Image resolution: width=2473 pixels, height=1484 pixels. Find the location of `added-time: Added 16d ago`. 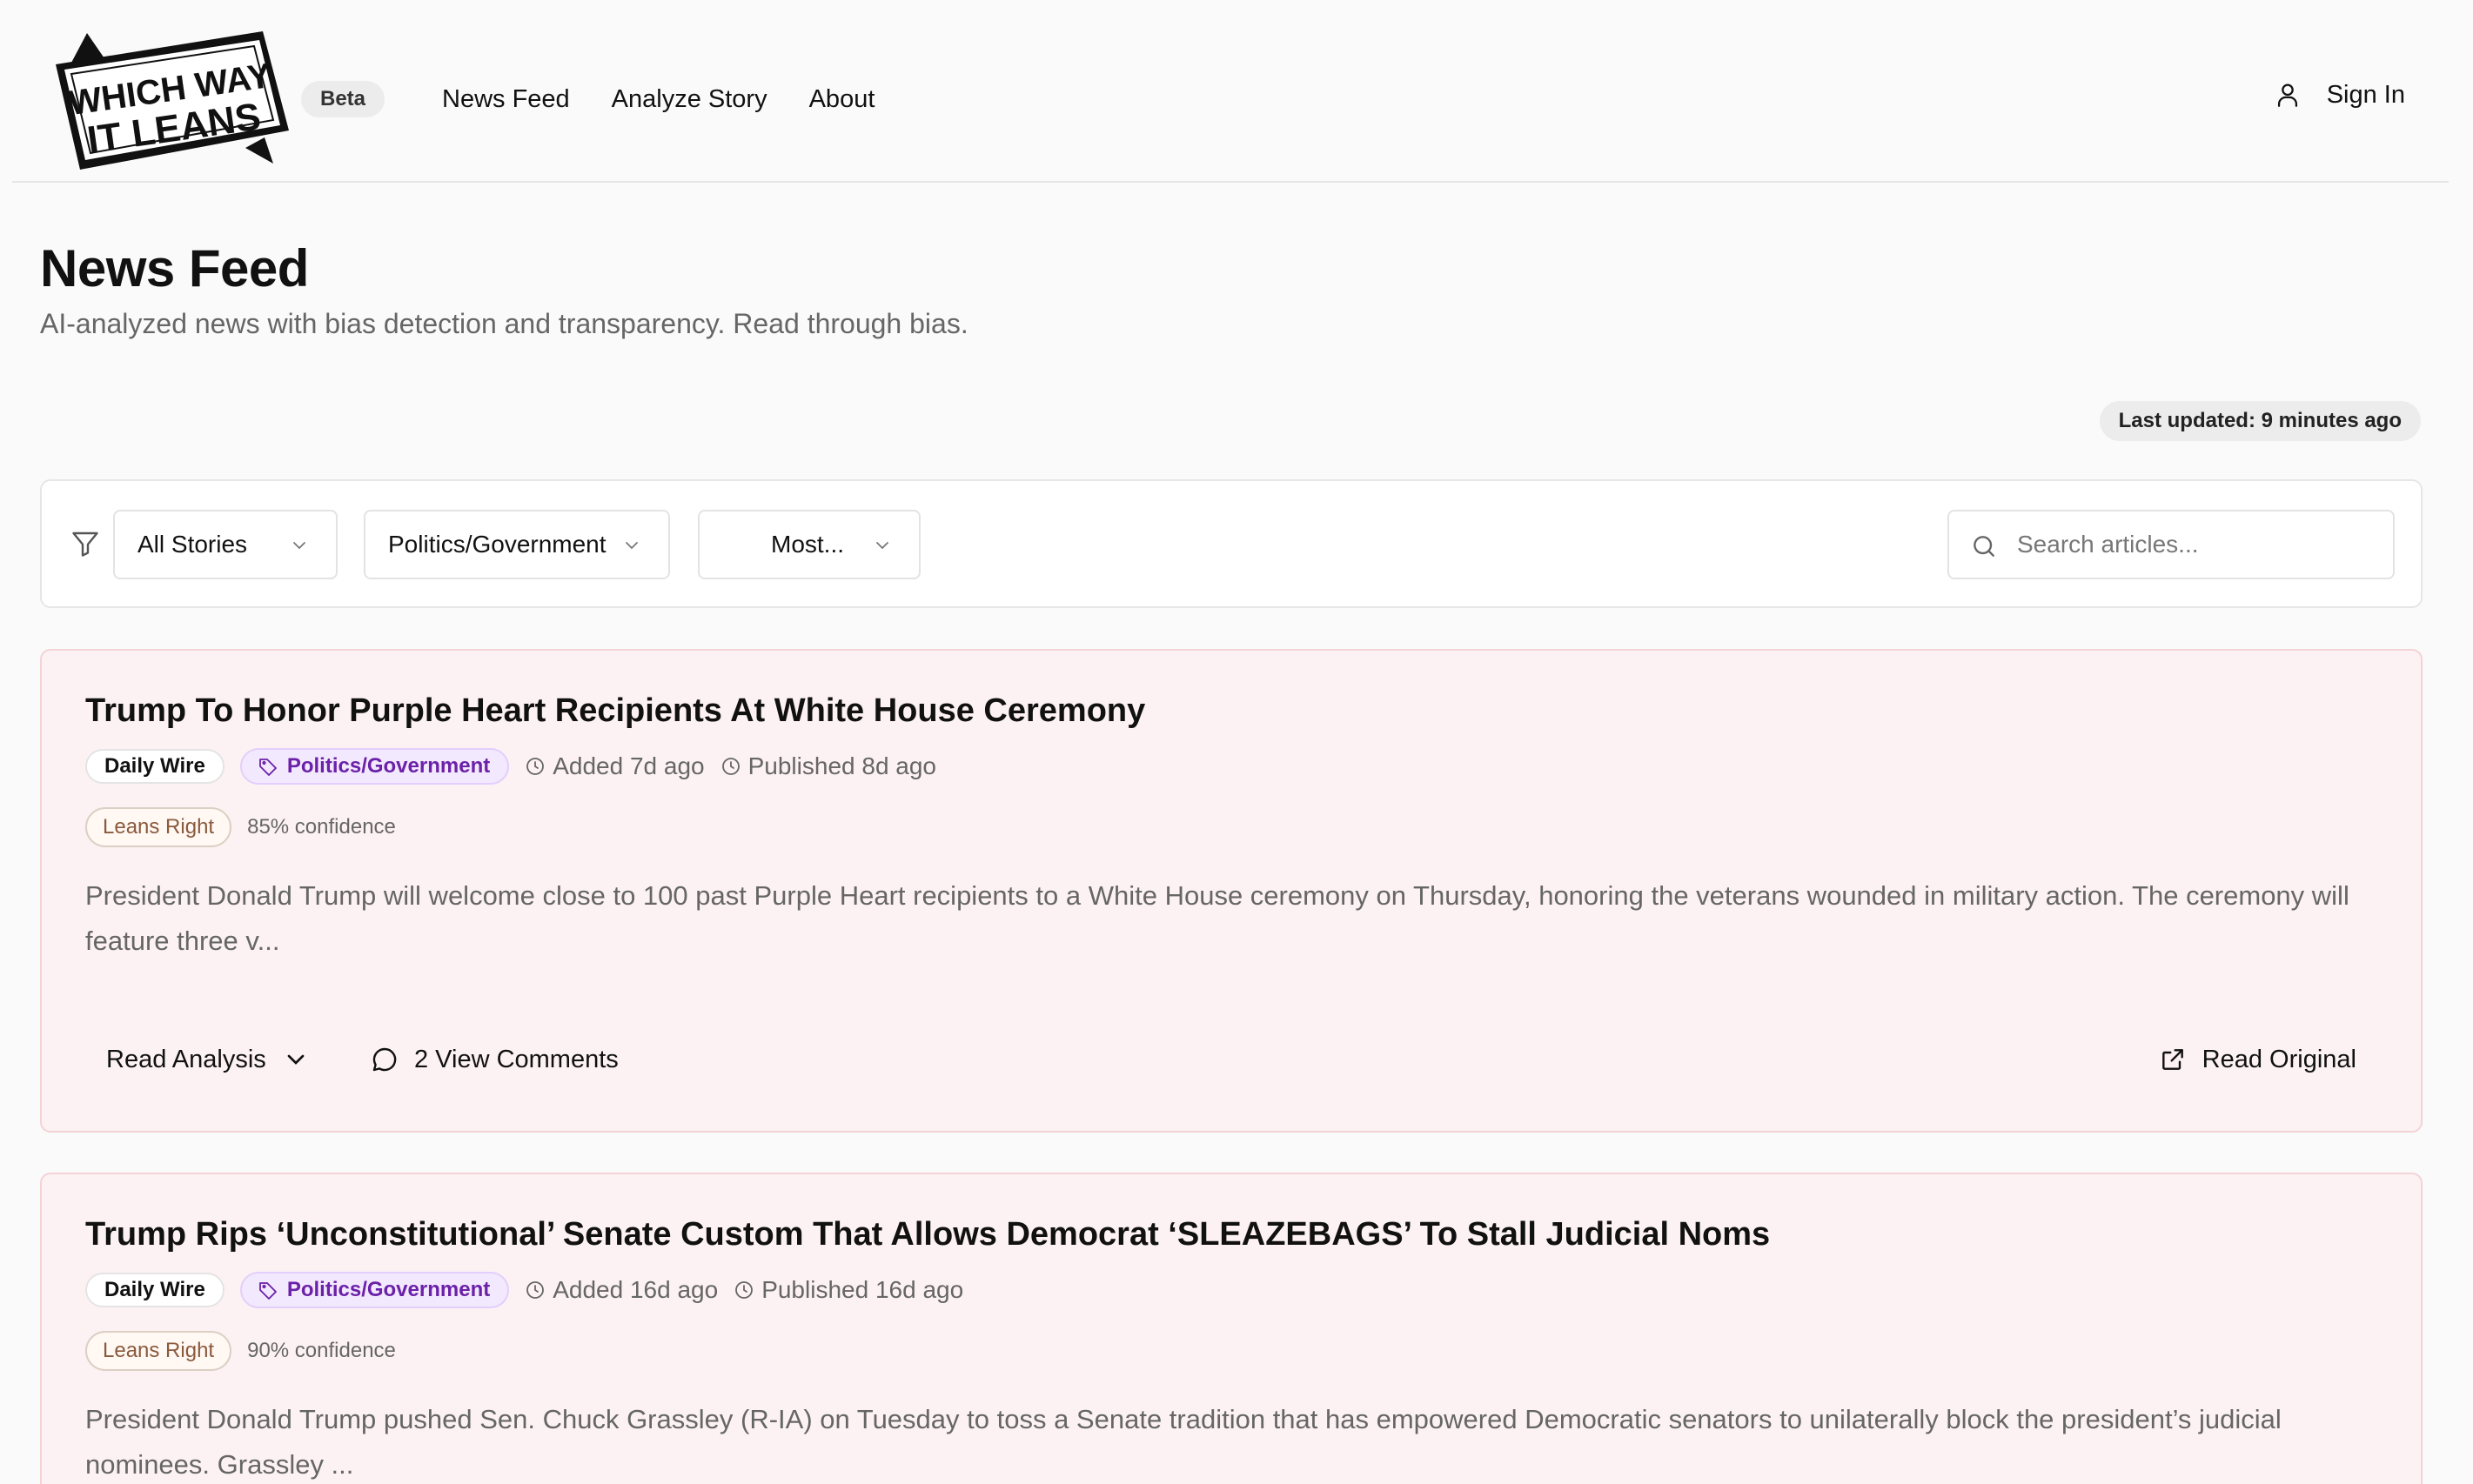

added-time: Added 16d ago is located at coordinates (622, 1290).